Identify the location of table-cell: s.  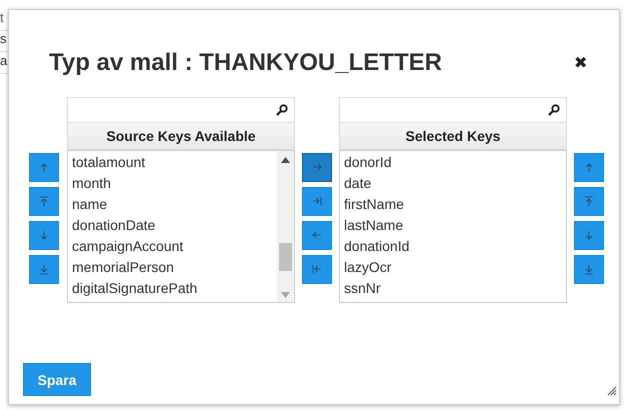
(3, 38).